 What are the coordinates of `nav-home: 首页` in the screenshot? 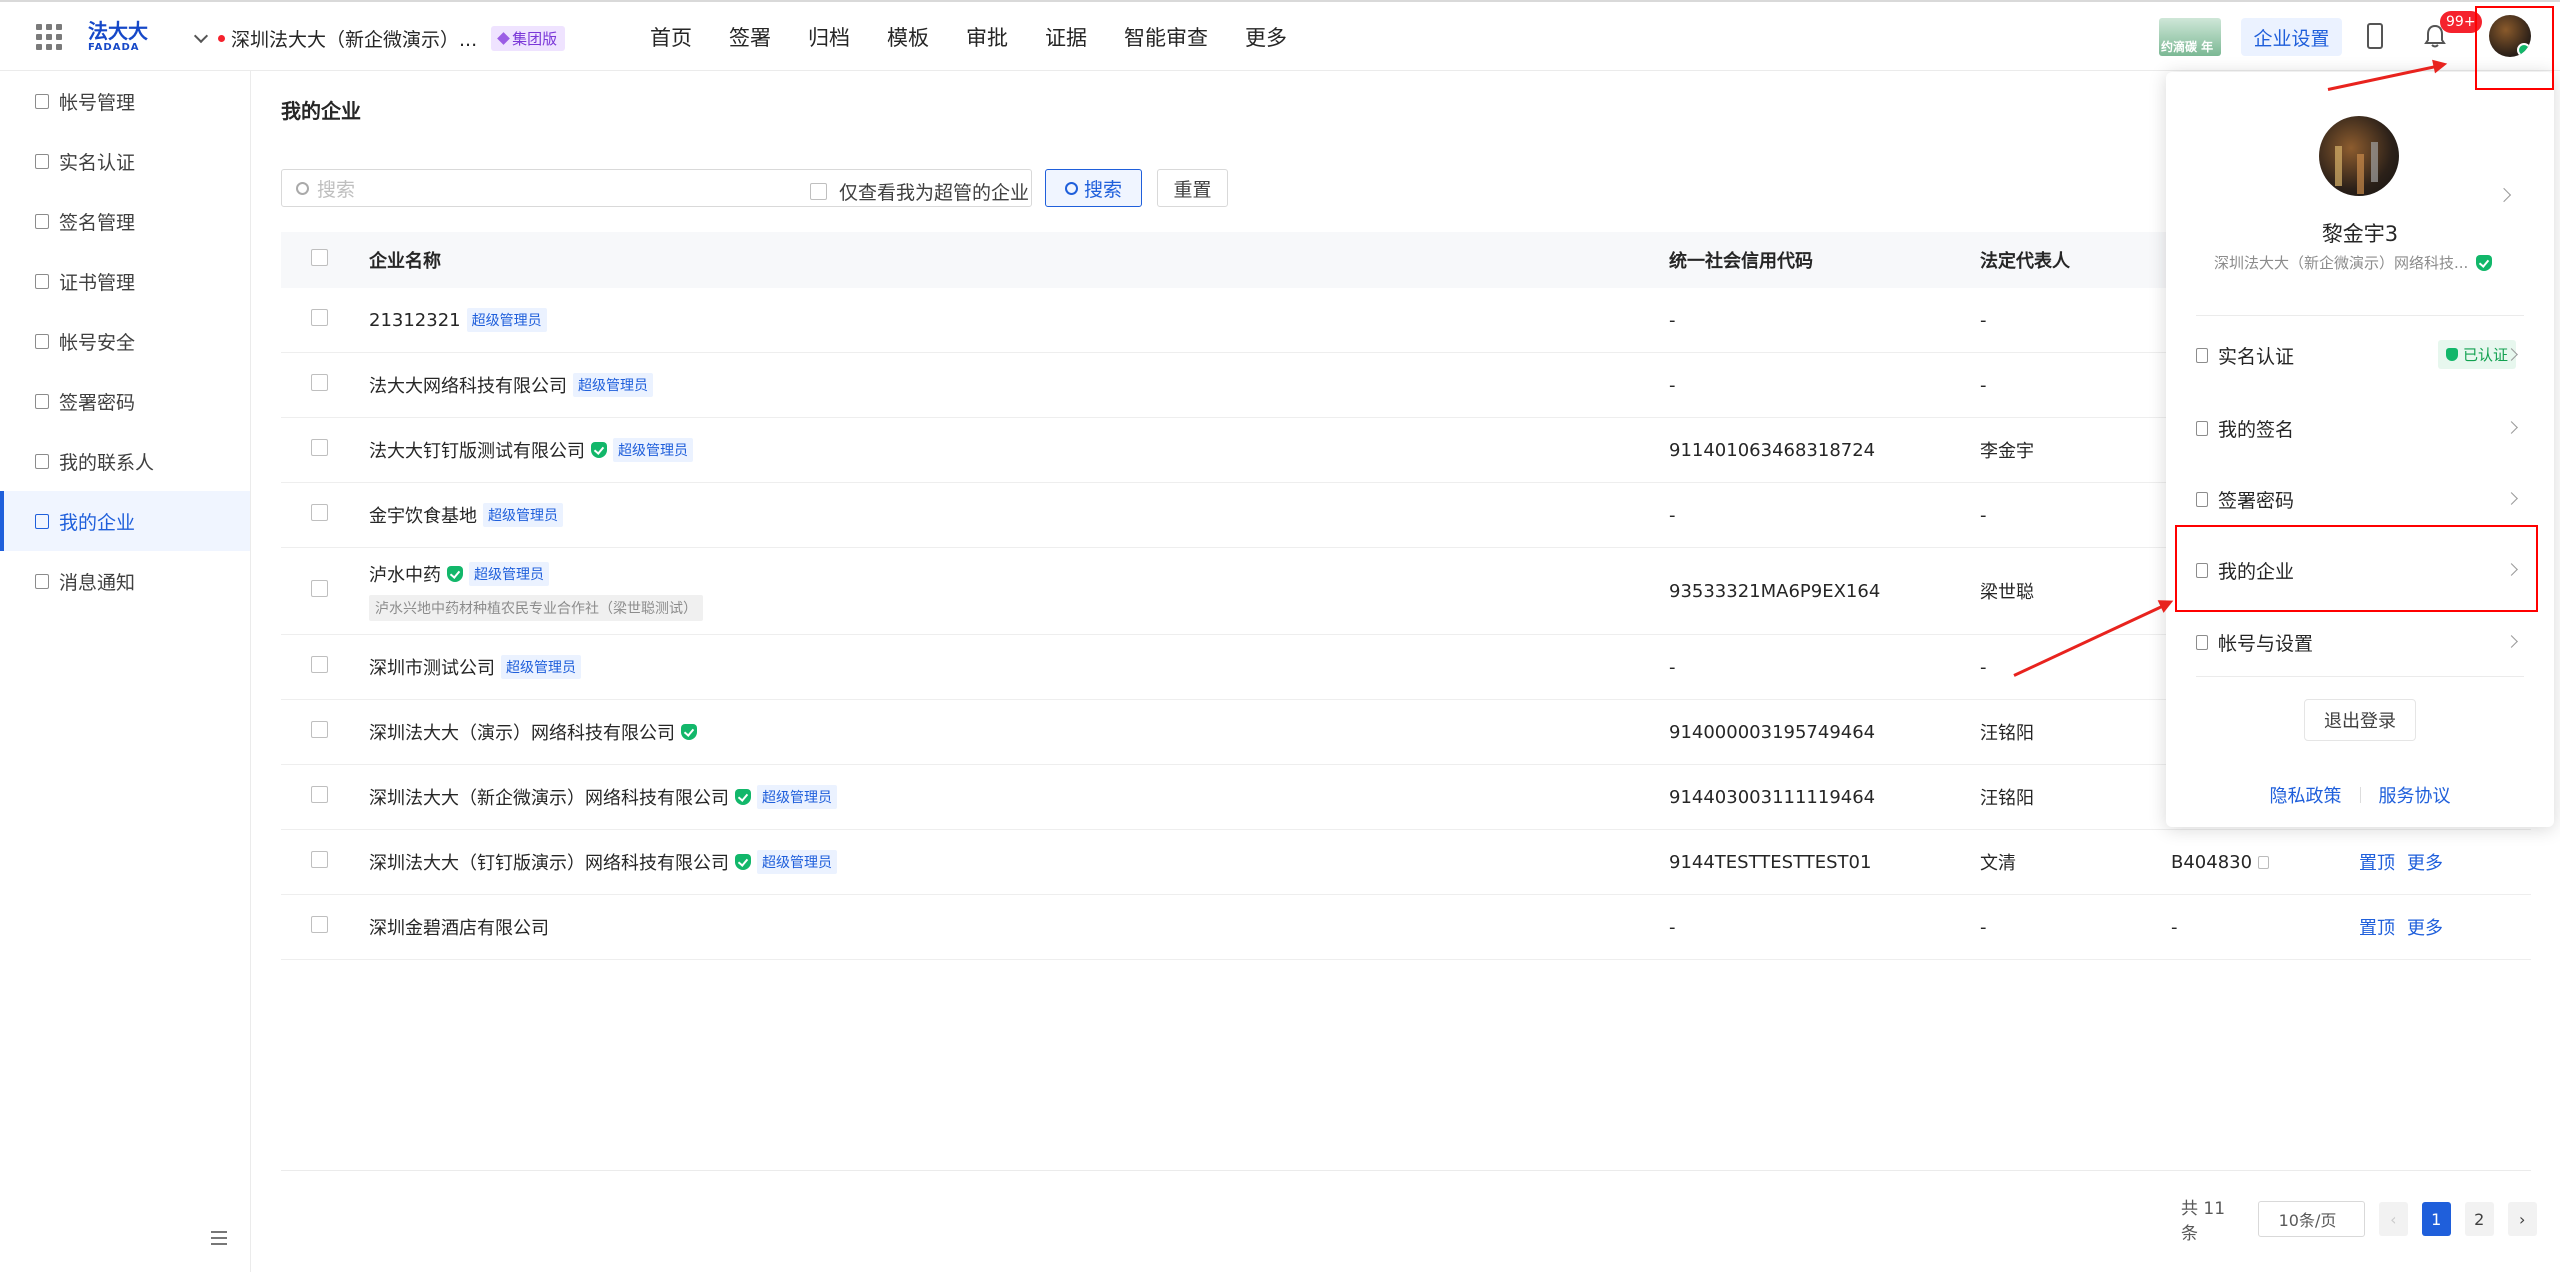 It's located at (671, 38).